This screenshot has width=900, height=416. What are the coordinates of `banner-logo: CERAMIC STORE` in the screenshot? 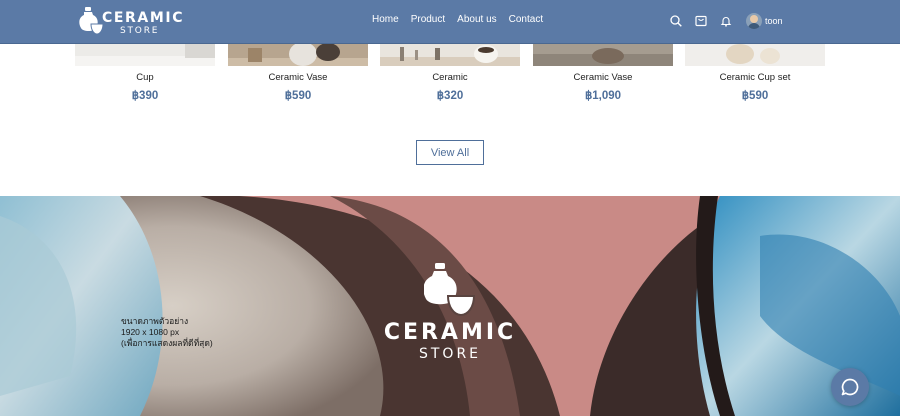 It's located at (450, 317).